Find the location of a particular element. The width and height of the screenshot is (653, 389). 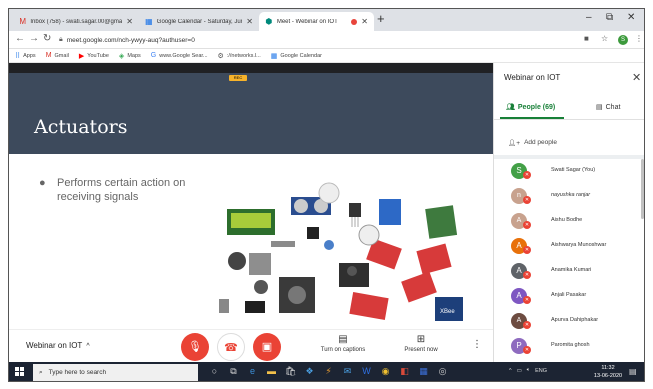

url-text: meet.google.com/nch-ywyy-auq?authuser=0 is located at coordinates (130, 40).